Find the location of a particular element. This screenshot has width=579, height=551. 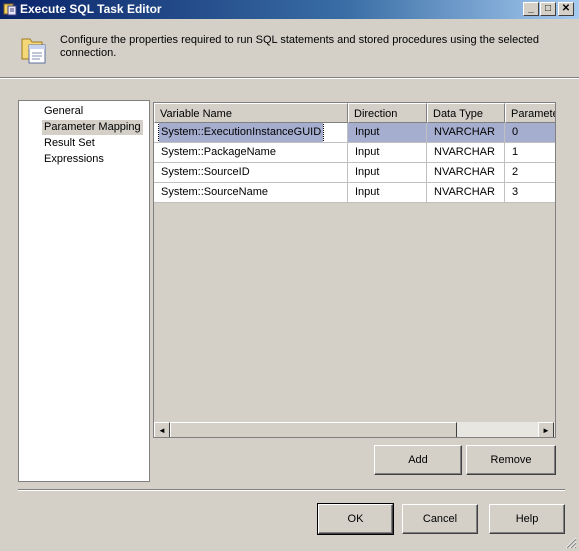

cell-variable-name-text: System::ExecutionInstanceGUID is located at coordinates (241, 132).